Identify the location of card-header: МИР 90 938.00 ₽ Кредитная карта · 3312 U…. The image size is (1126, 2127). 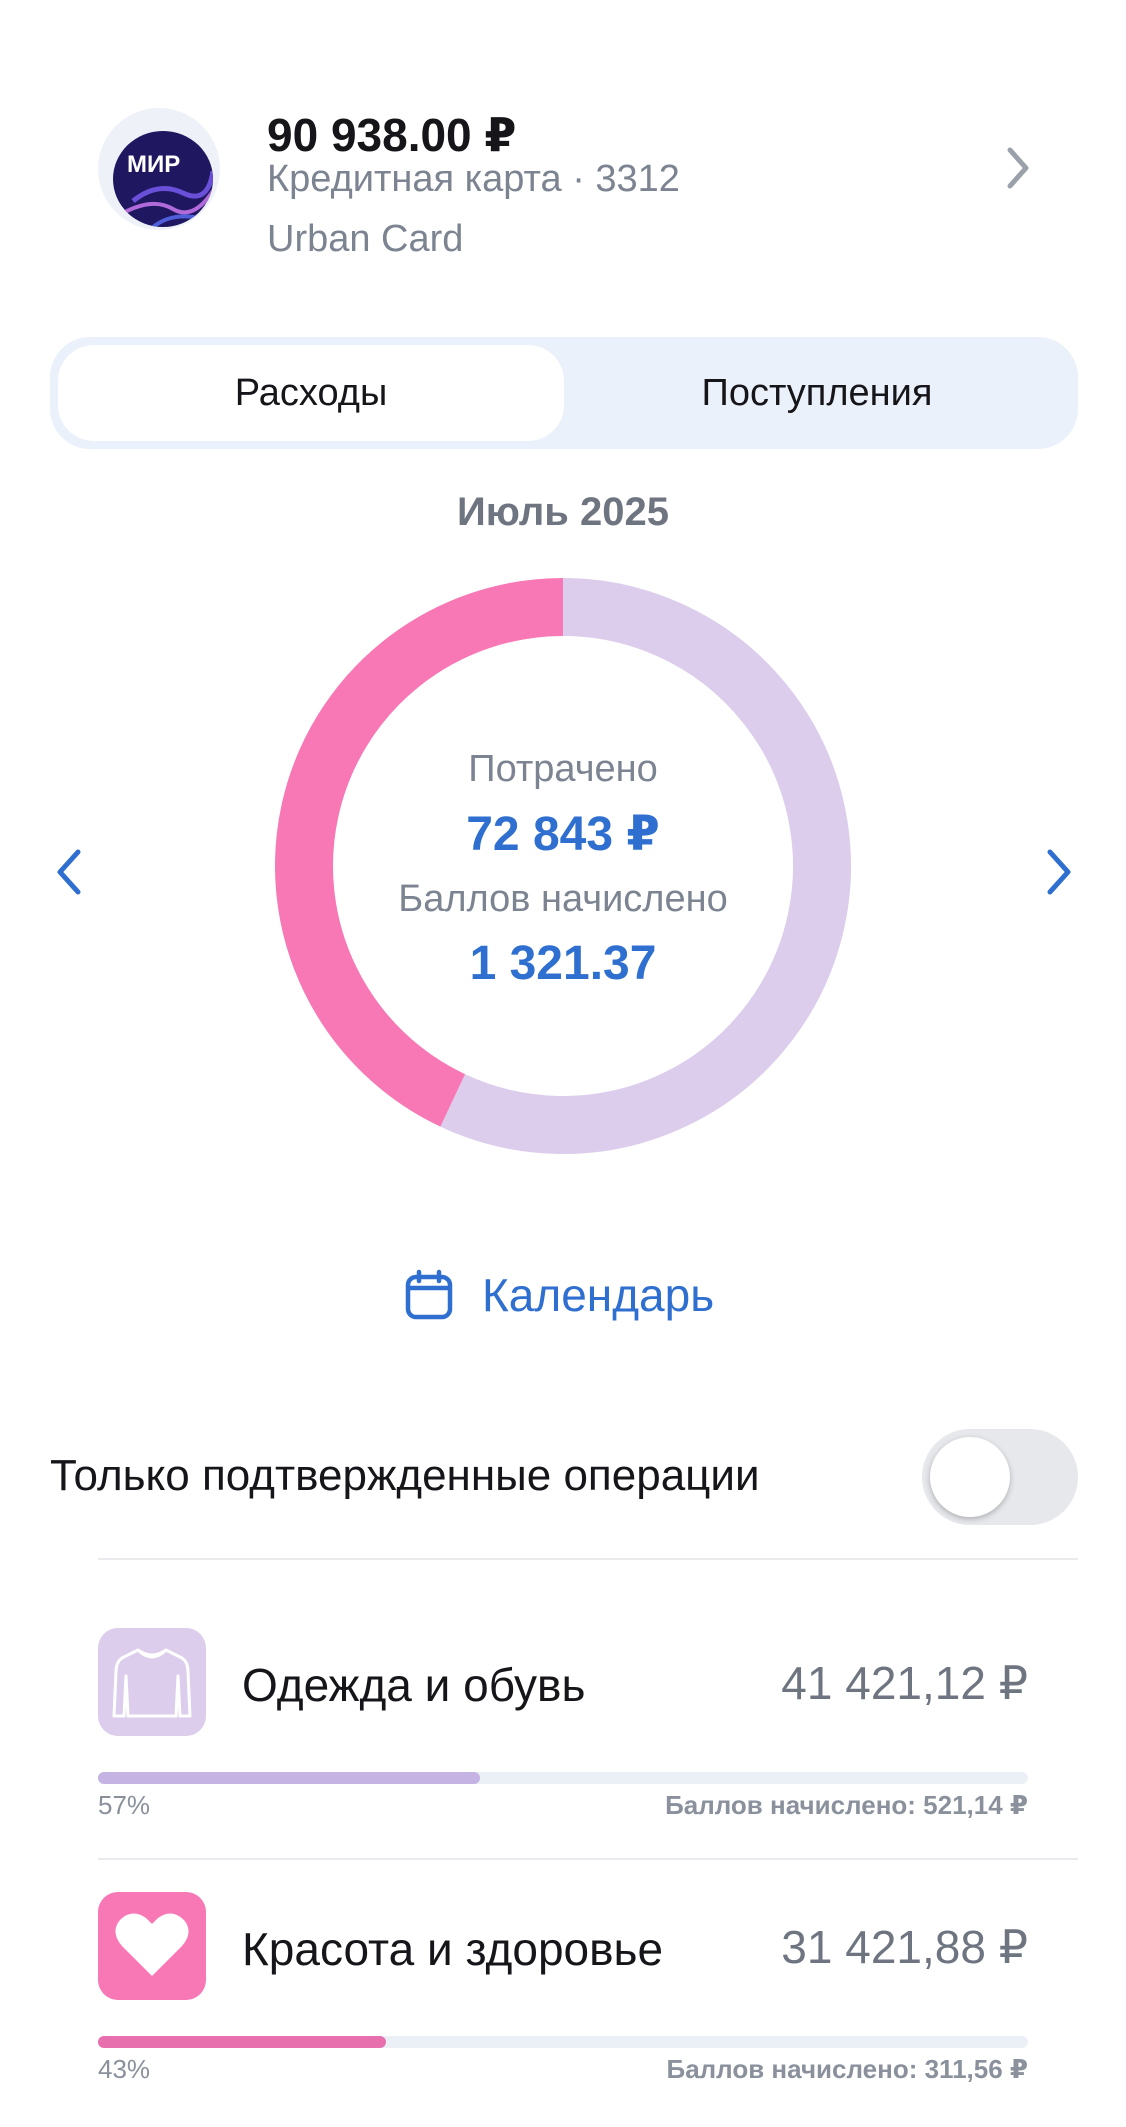
(568, 188).